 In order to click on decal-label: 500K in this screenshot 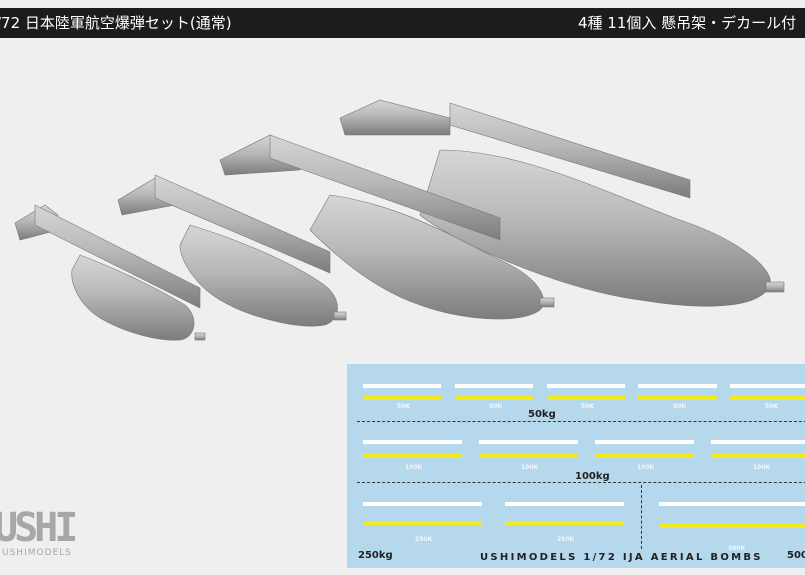, I will do `click(737, 548)`.